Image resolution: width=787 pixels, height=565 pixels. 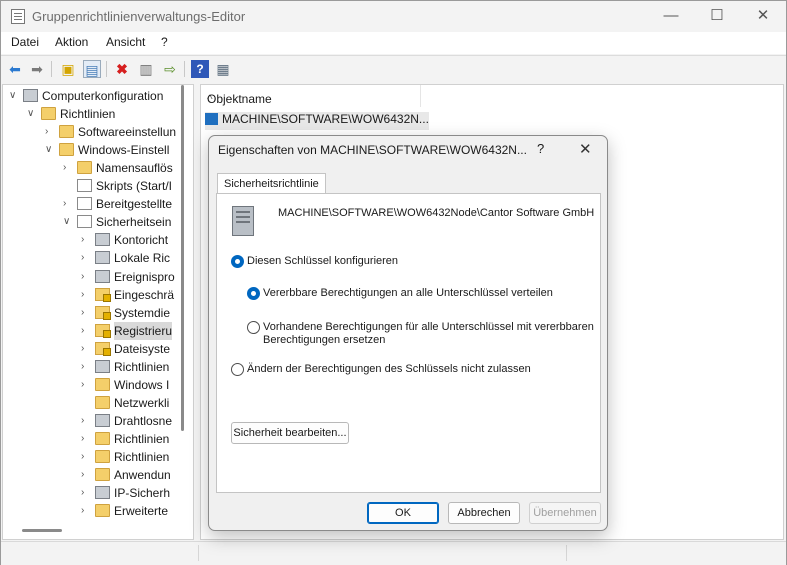 What do you see at coordinates (223, 69) in the screenshot?
I see `show-hide-action-pane-icon: ▦` at bounding box center [223, 69].